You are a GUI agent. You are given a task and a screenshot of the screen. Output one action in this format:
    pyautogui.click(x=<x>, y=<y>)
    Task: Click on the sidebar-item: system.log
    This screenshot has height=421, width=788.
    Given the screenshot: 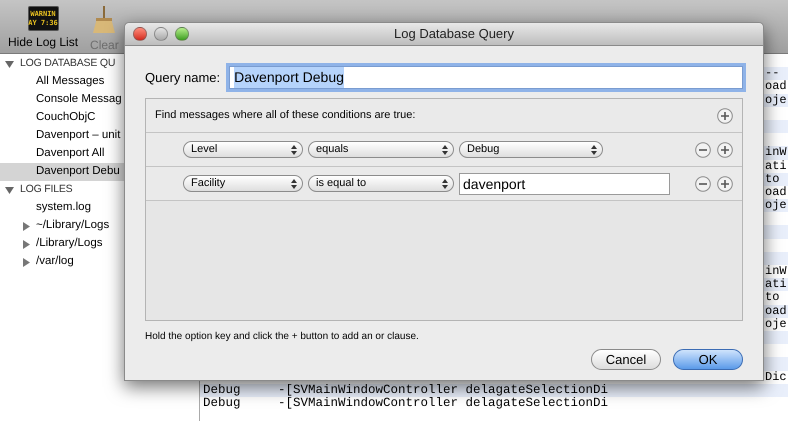 What is the action you would take?
    pyautogui.click(x=63, y=208)
    